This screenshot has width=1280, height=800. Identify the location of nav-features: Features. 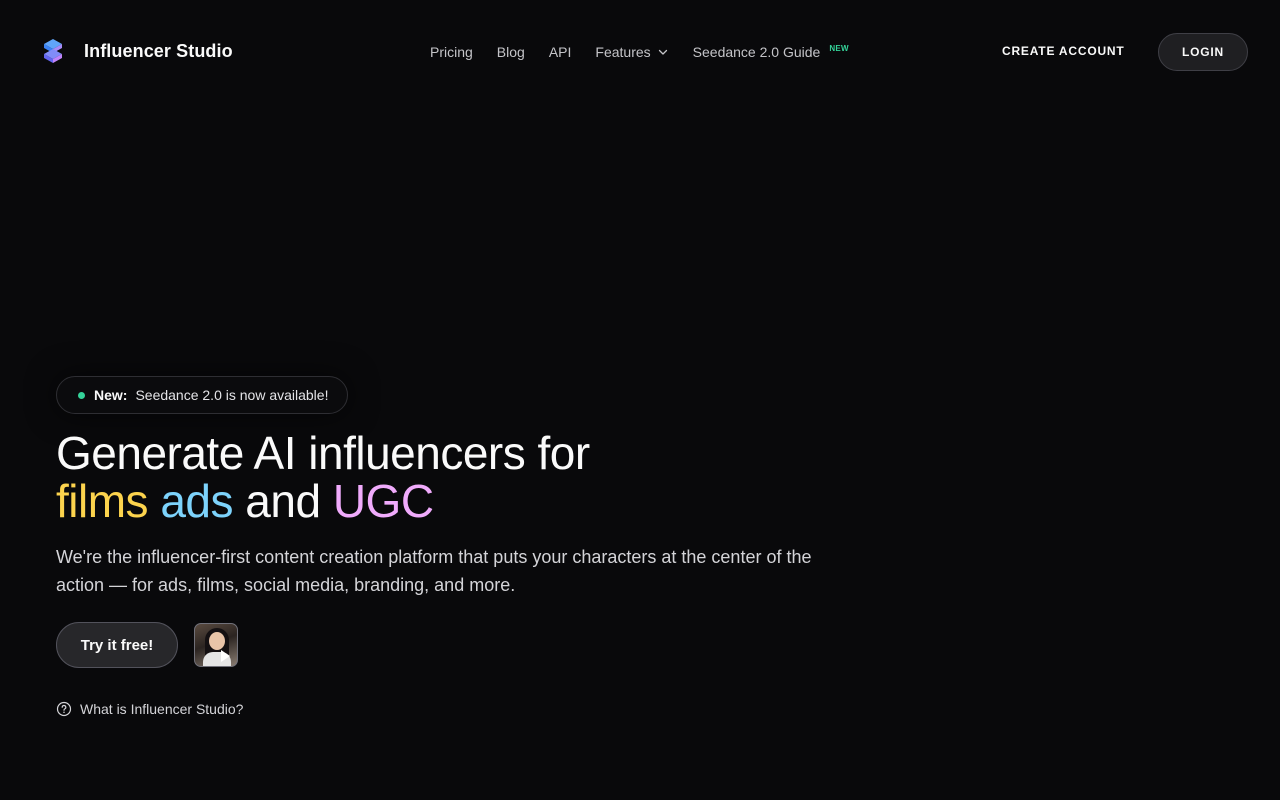
(631, 52).